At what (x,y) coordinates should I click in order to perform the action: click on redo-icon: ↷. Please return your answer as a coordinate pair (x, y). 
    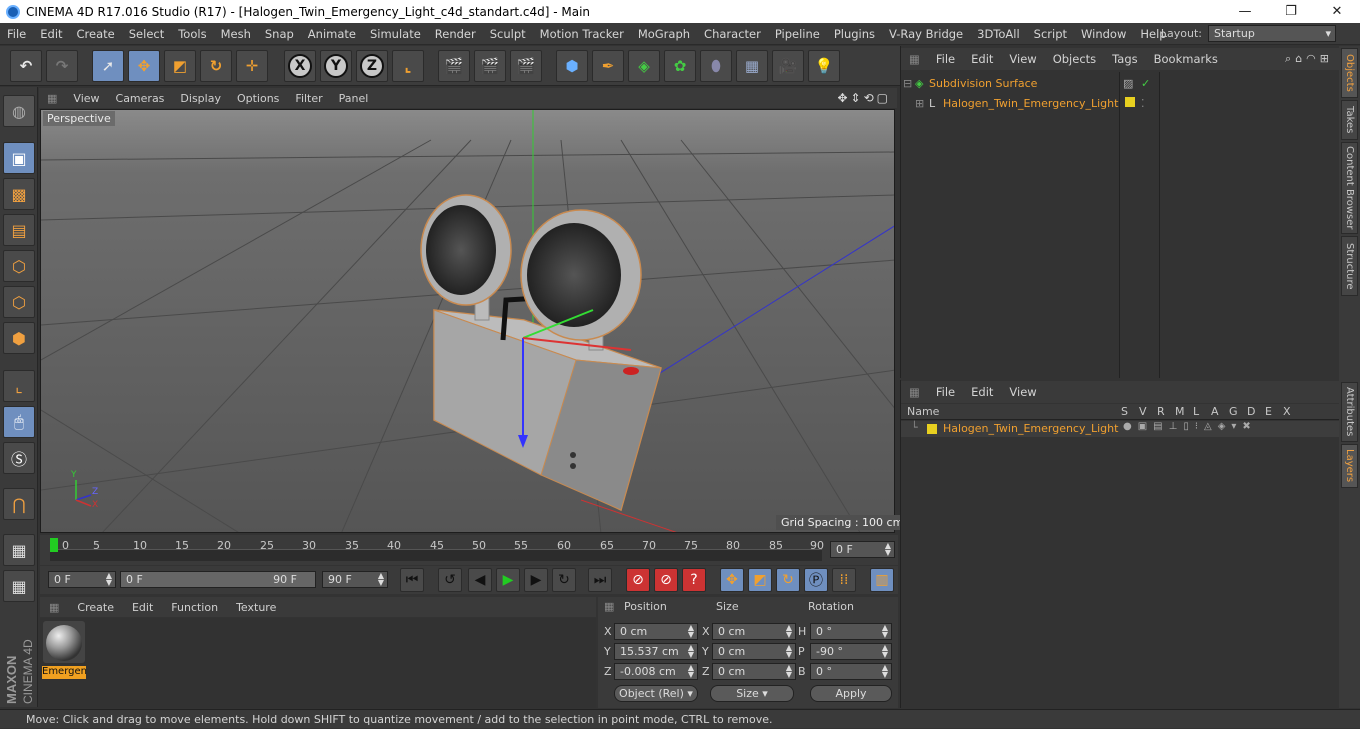
    Looking at the image, I should click on (62, 66).